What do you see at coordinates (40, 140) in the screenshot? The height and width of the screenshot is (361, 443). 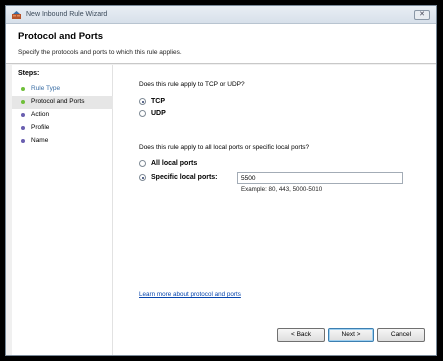 I see `step-label: Name` at bounding box center [40, 140].